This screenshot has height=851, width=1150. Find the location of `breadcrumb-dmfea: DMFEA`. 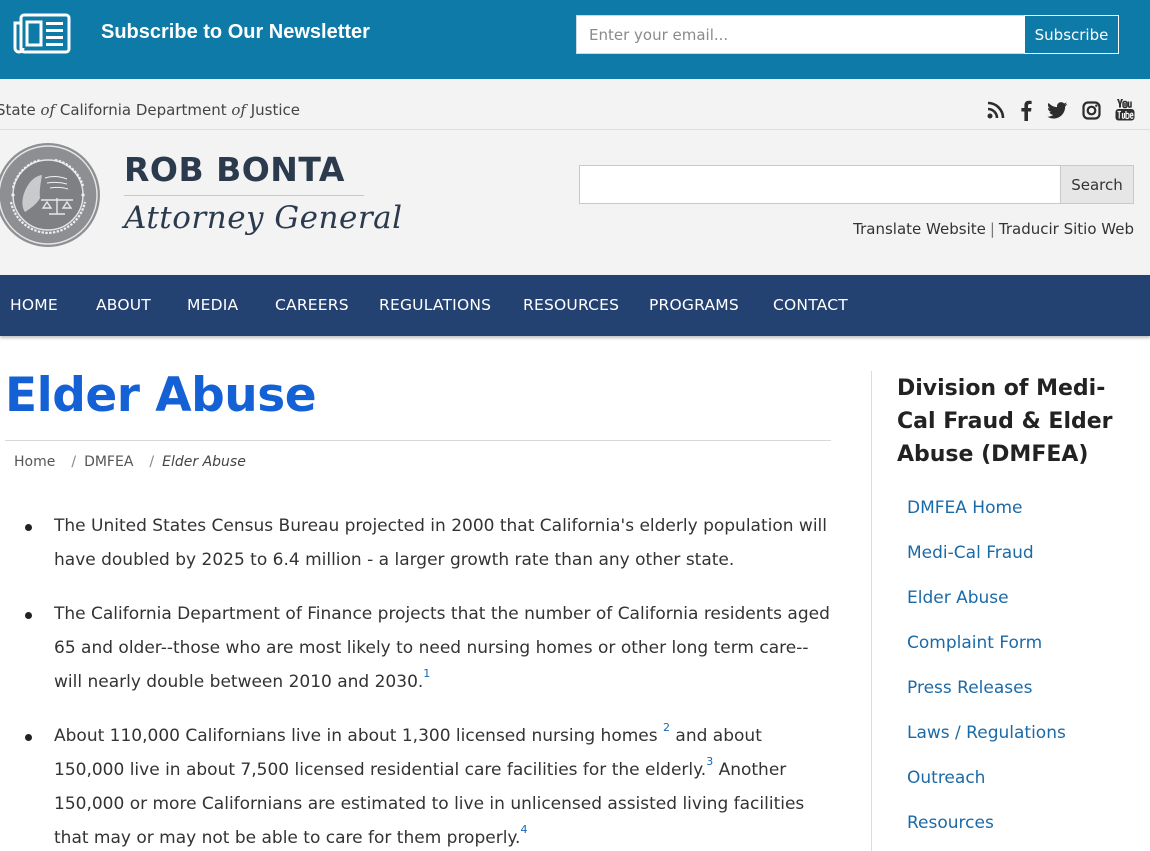

breadcrumb-dmfea: DMFEA is located at coordinates (108, 462).